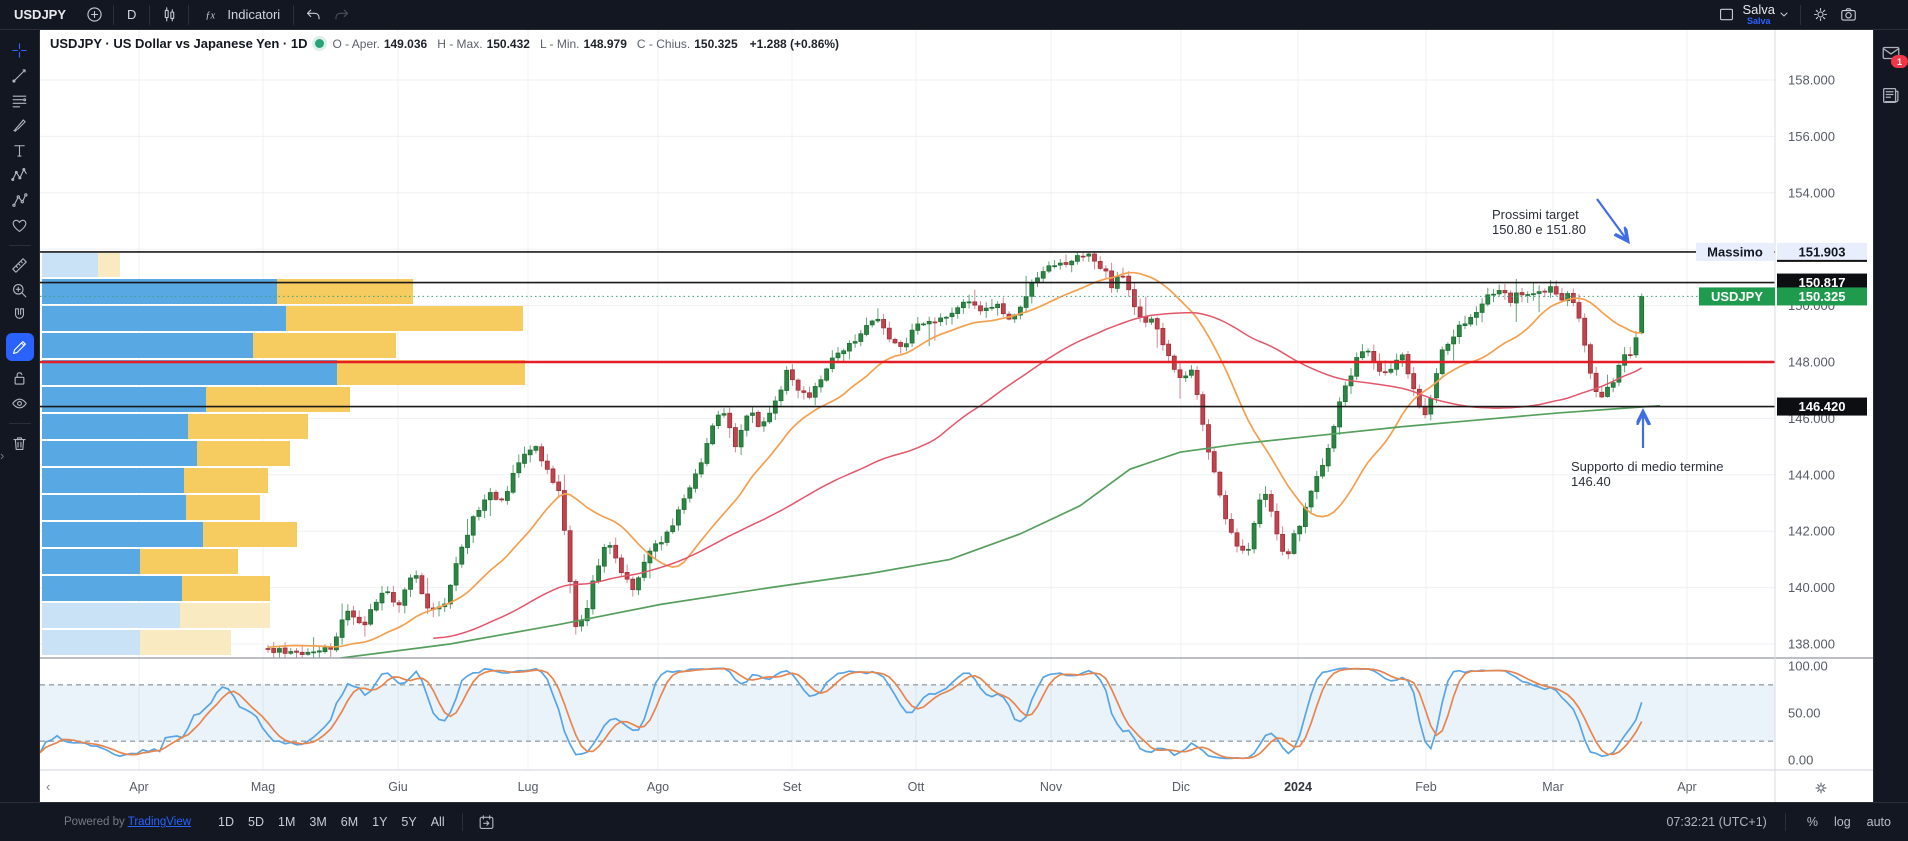 Image resolution: width=1908 pixels, height=841 pixels. I want to click on massimo-name-label: Massimo, so click(1735, 251).